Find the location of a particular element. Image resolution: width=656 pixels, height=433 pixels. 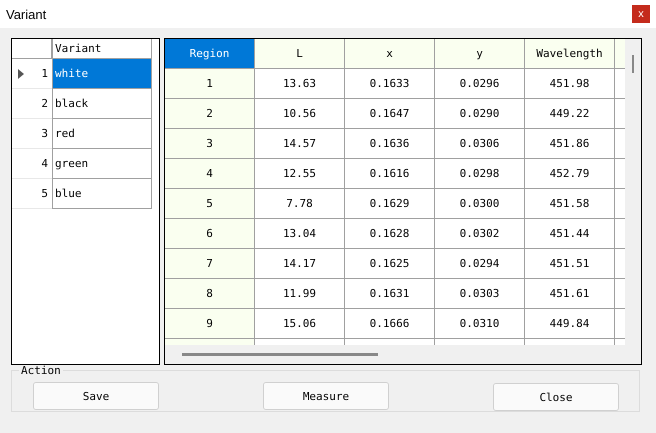

table-cell: 451.58 is located at coordinates (570, 204).